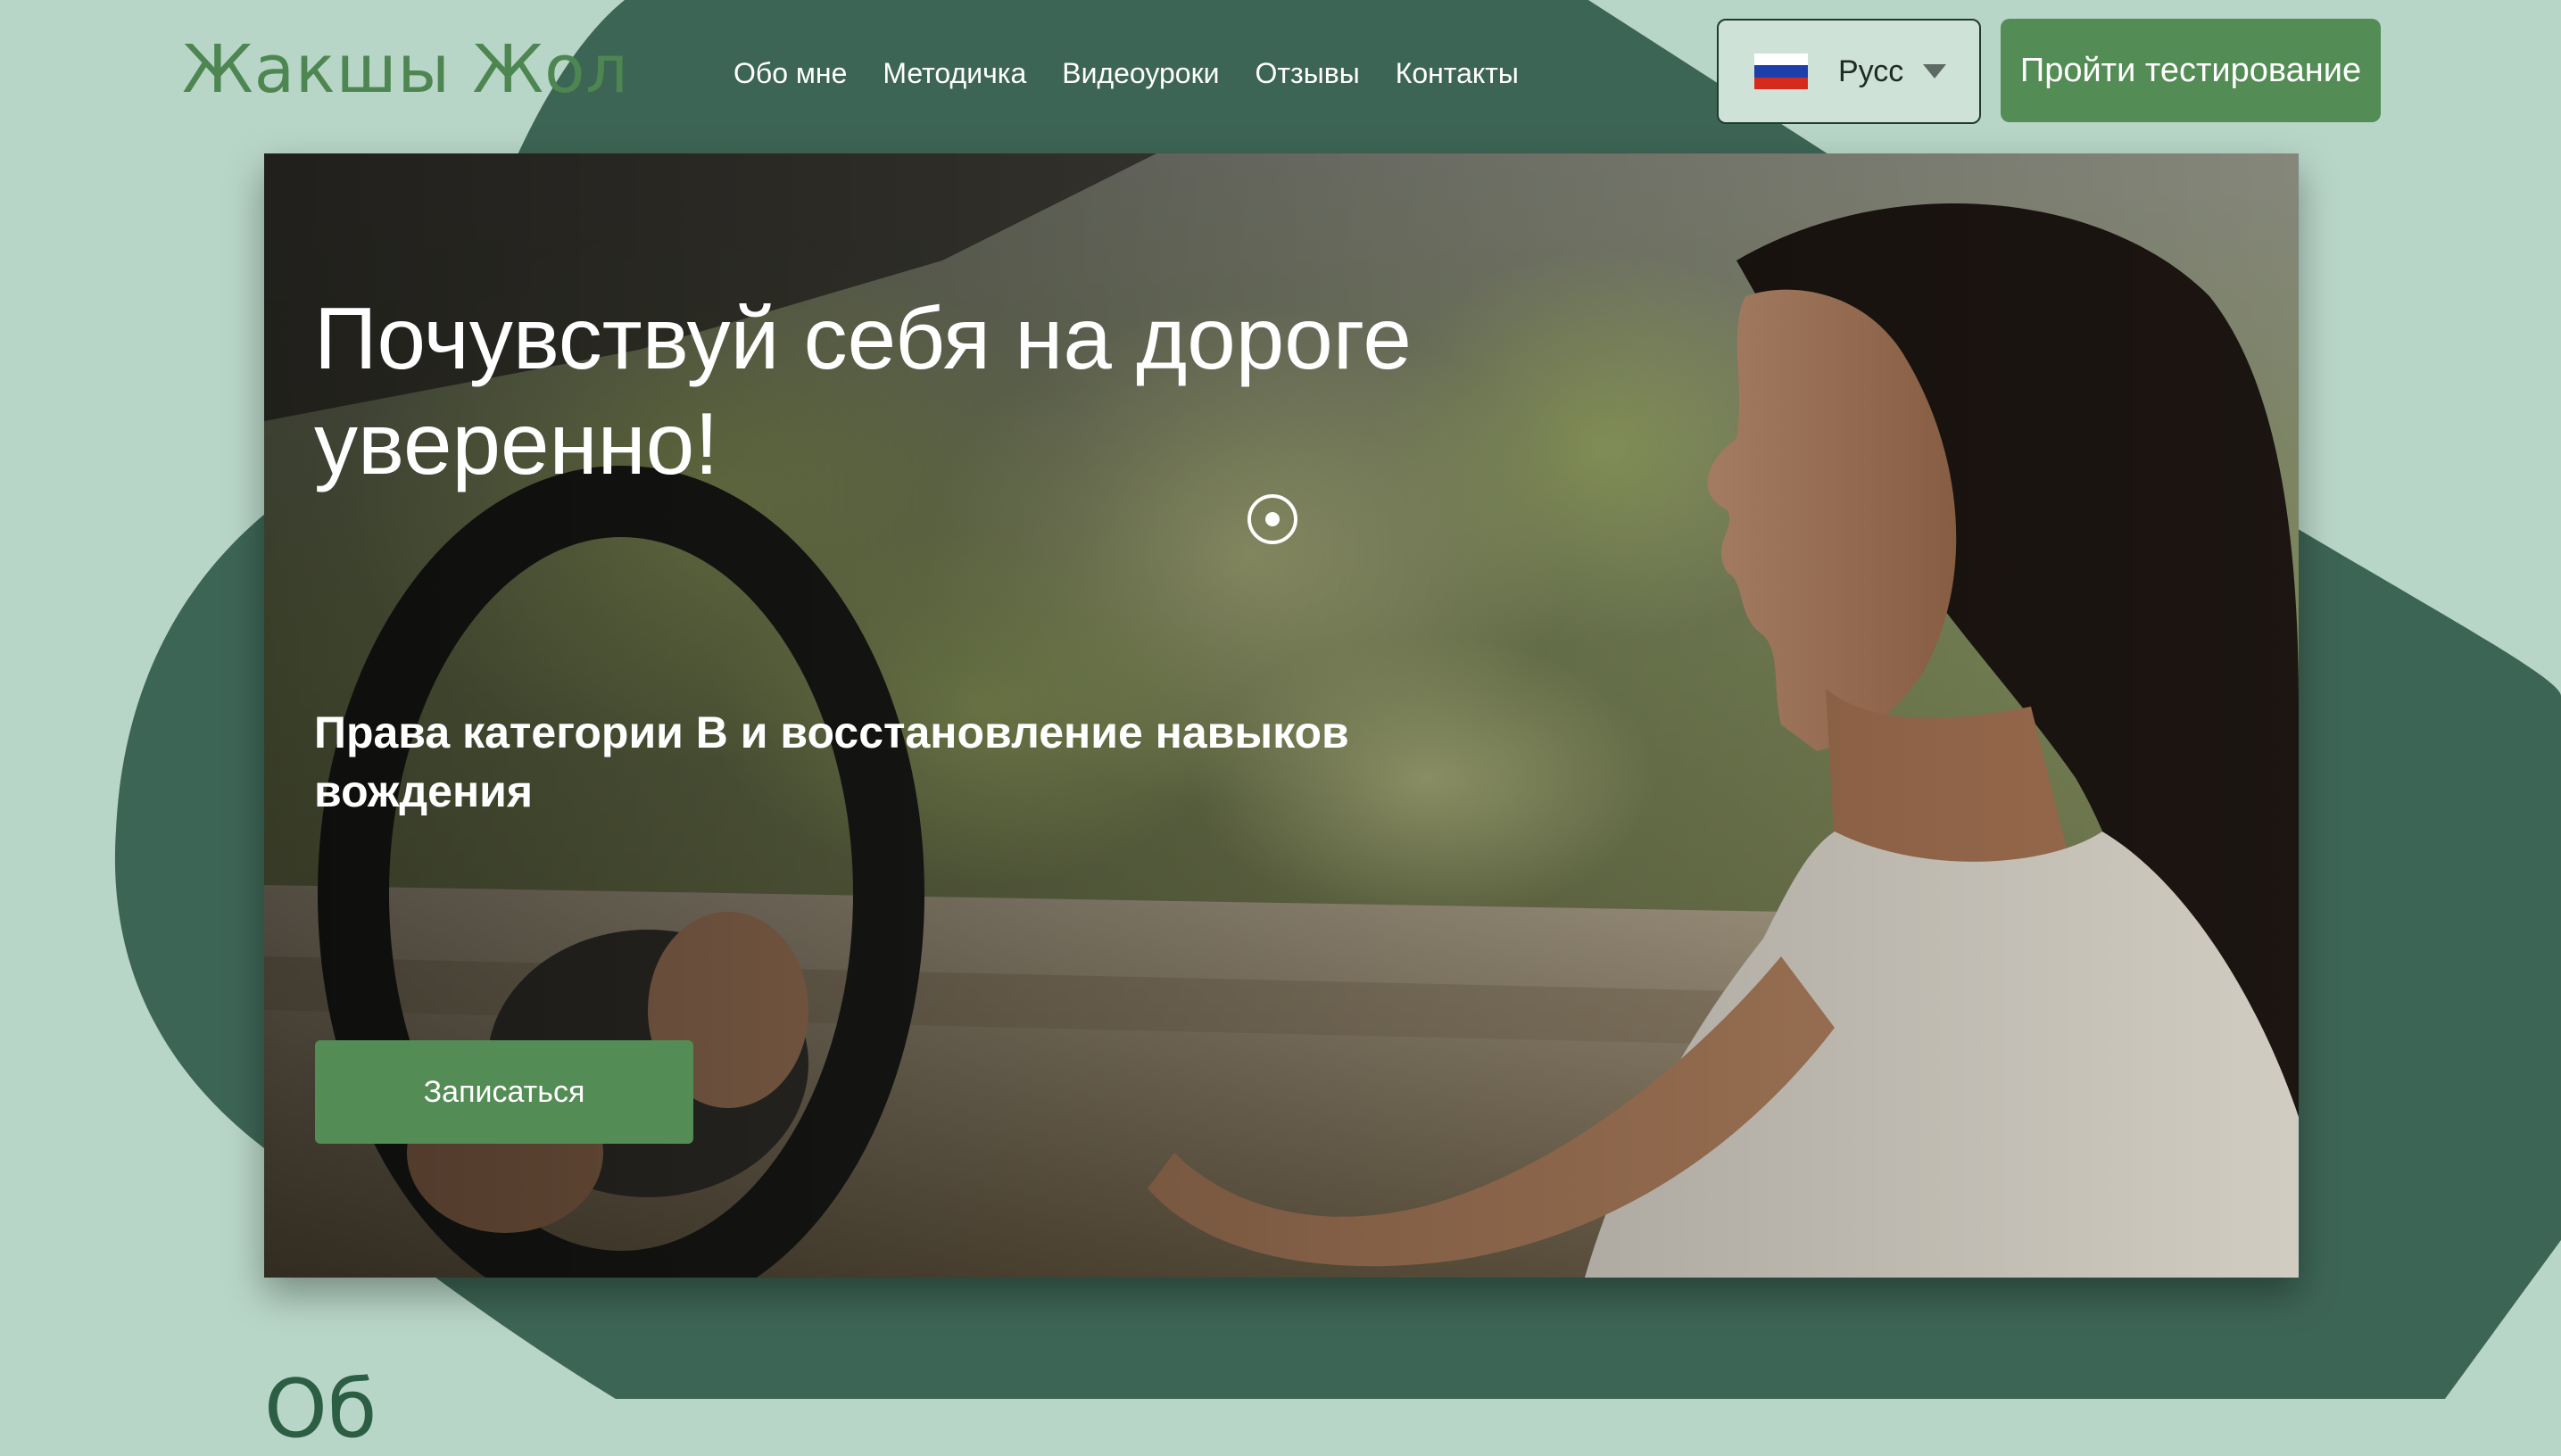  What do you see at coordinates (1871, 71) in the screenshot?
I see `language-label: Русс` at bounding box center [1871, 71].